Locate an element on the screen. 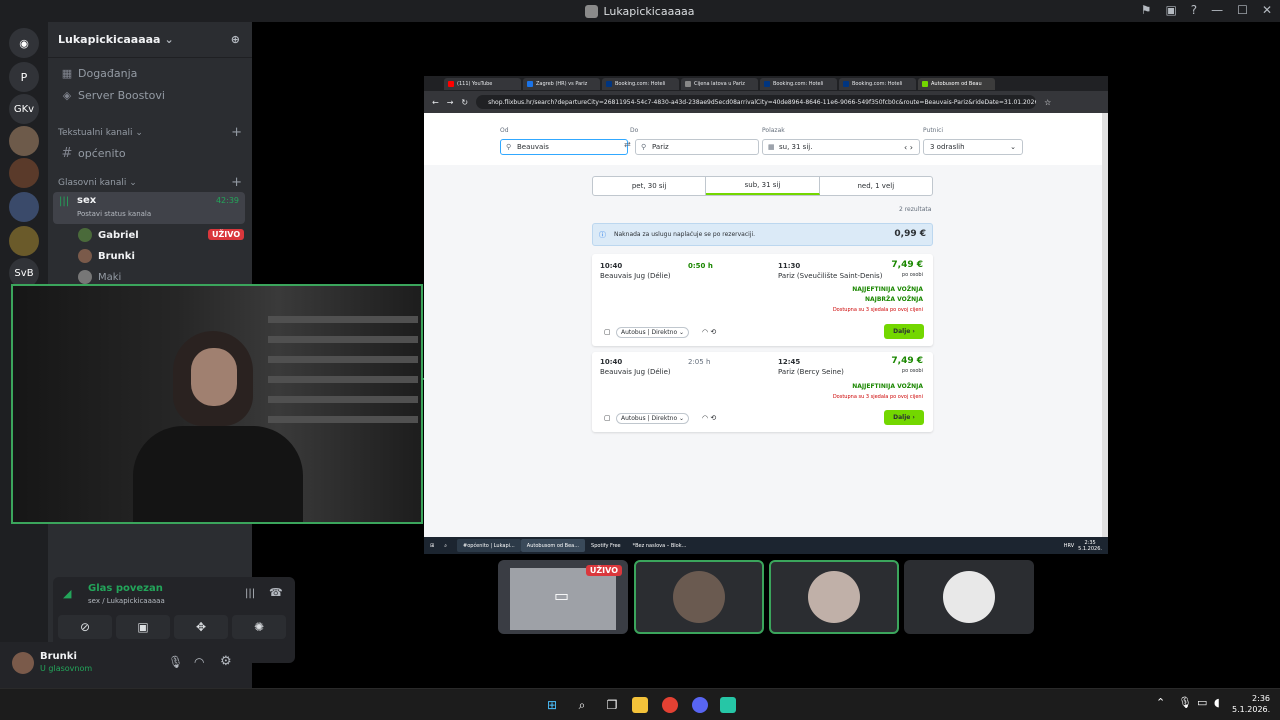 This screenshot has height=720, width=1280. app-icon is located at coordinates (728, 705).